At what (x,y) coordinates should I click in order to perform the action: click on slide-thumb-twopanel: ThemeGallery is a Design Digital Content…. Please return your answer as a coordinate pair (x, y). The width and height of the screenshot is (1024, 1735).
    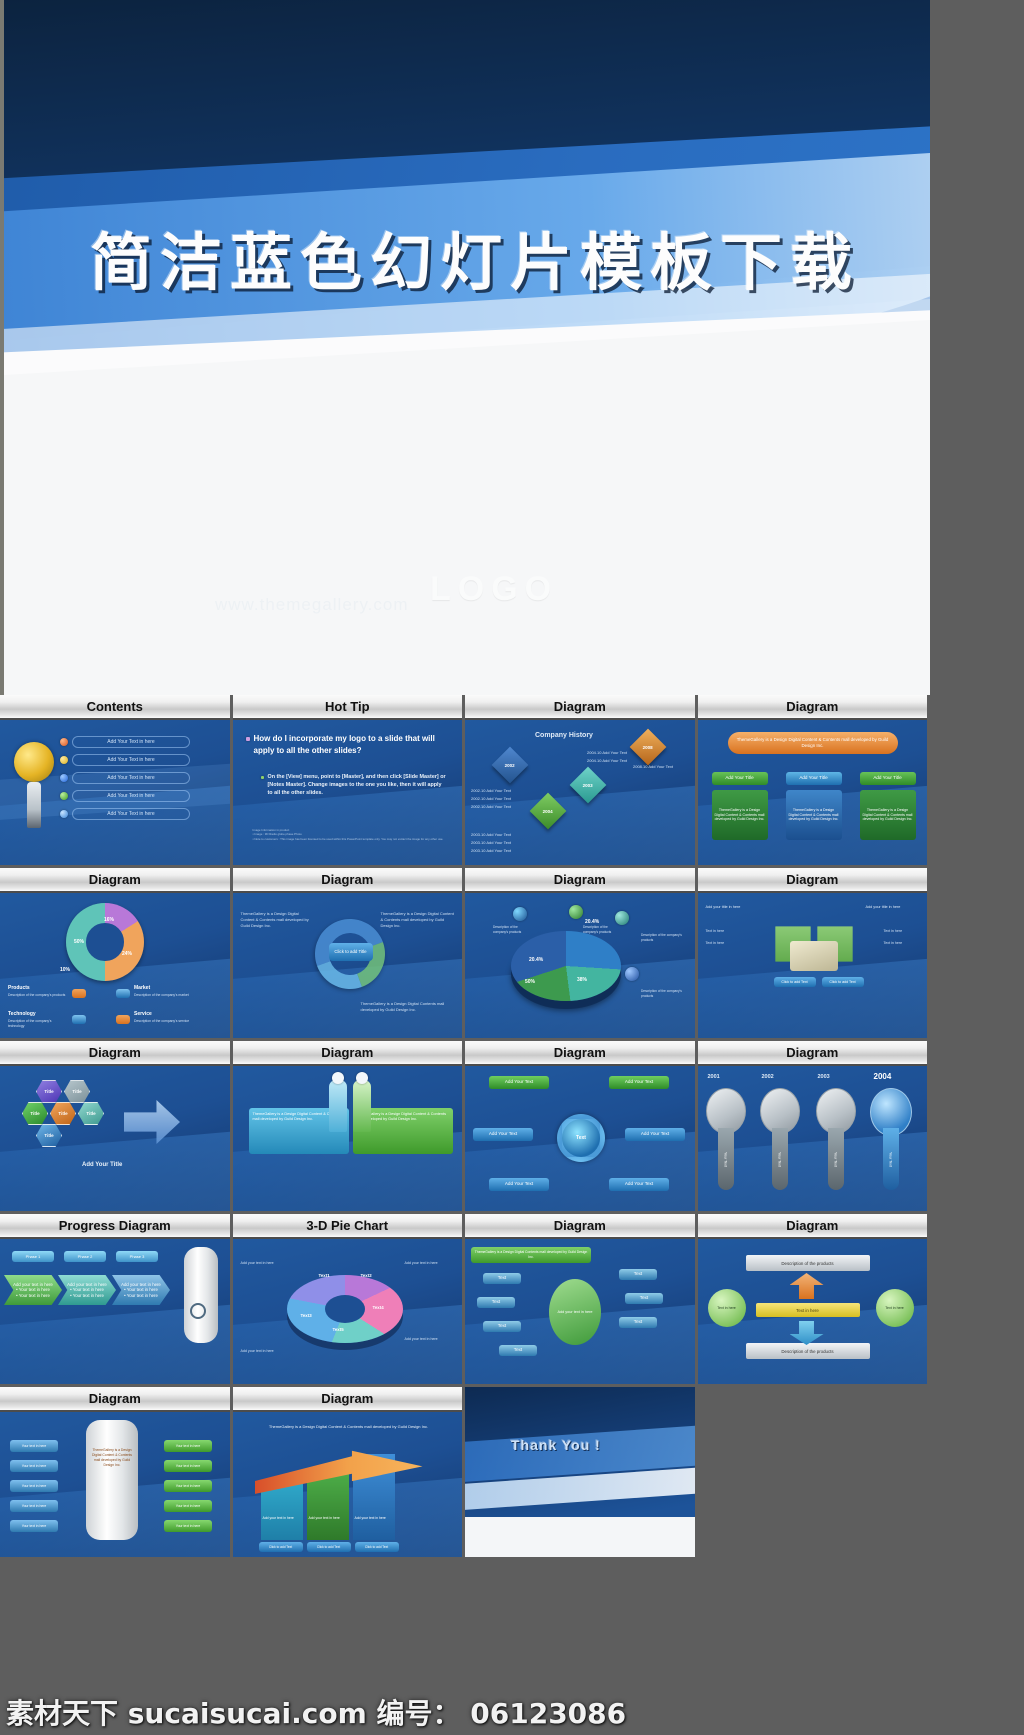
    Looking at the image, I should click on (347, 1138).